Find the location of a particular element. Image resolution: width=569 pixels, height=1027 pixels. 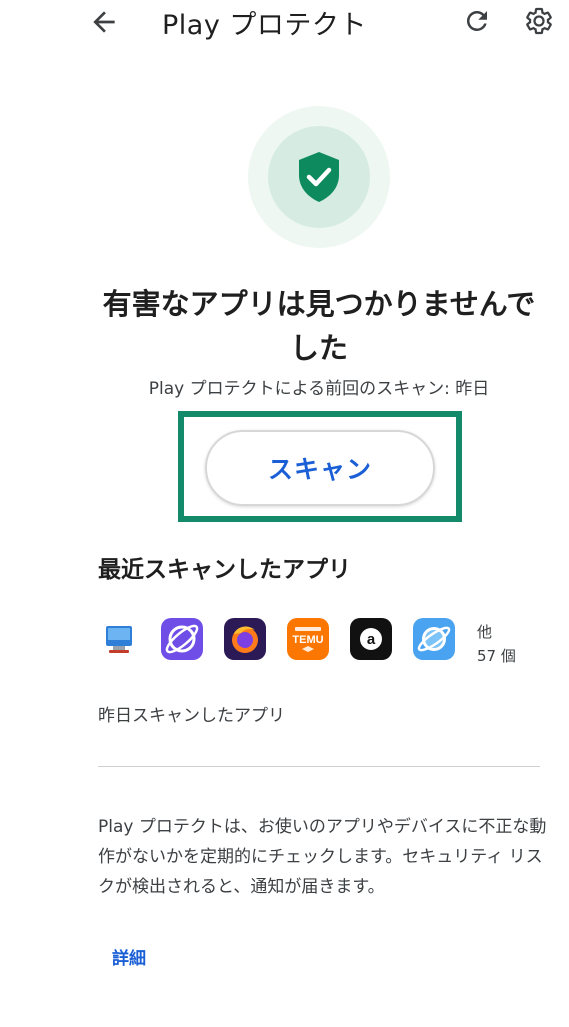

other-apps-count: 他 57 個 is located at coordinates (496, 644).